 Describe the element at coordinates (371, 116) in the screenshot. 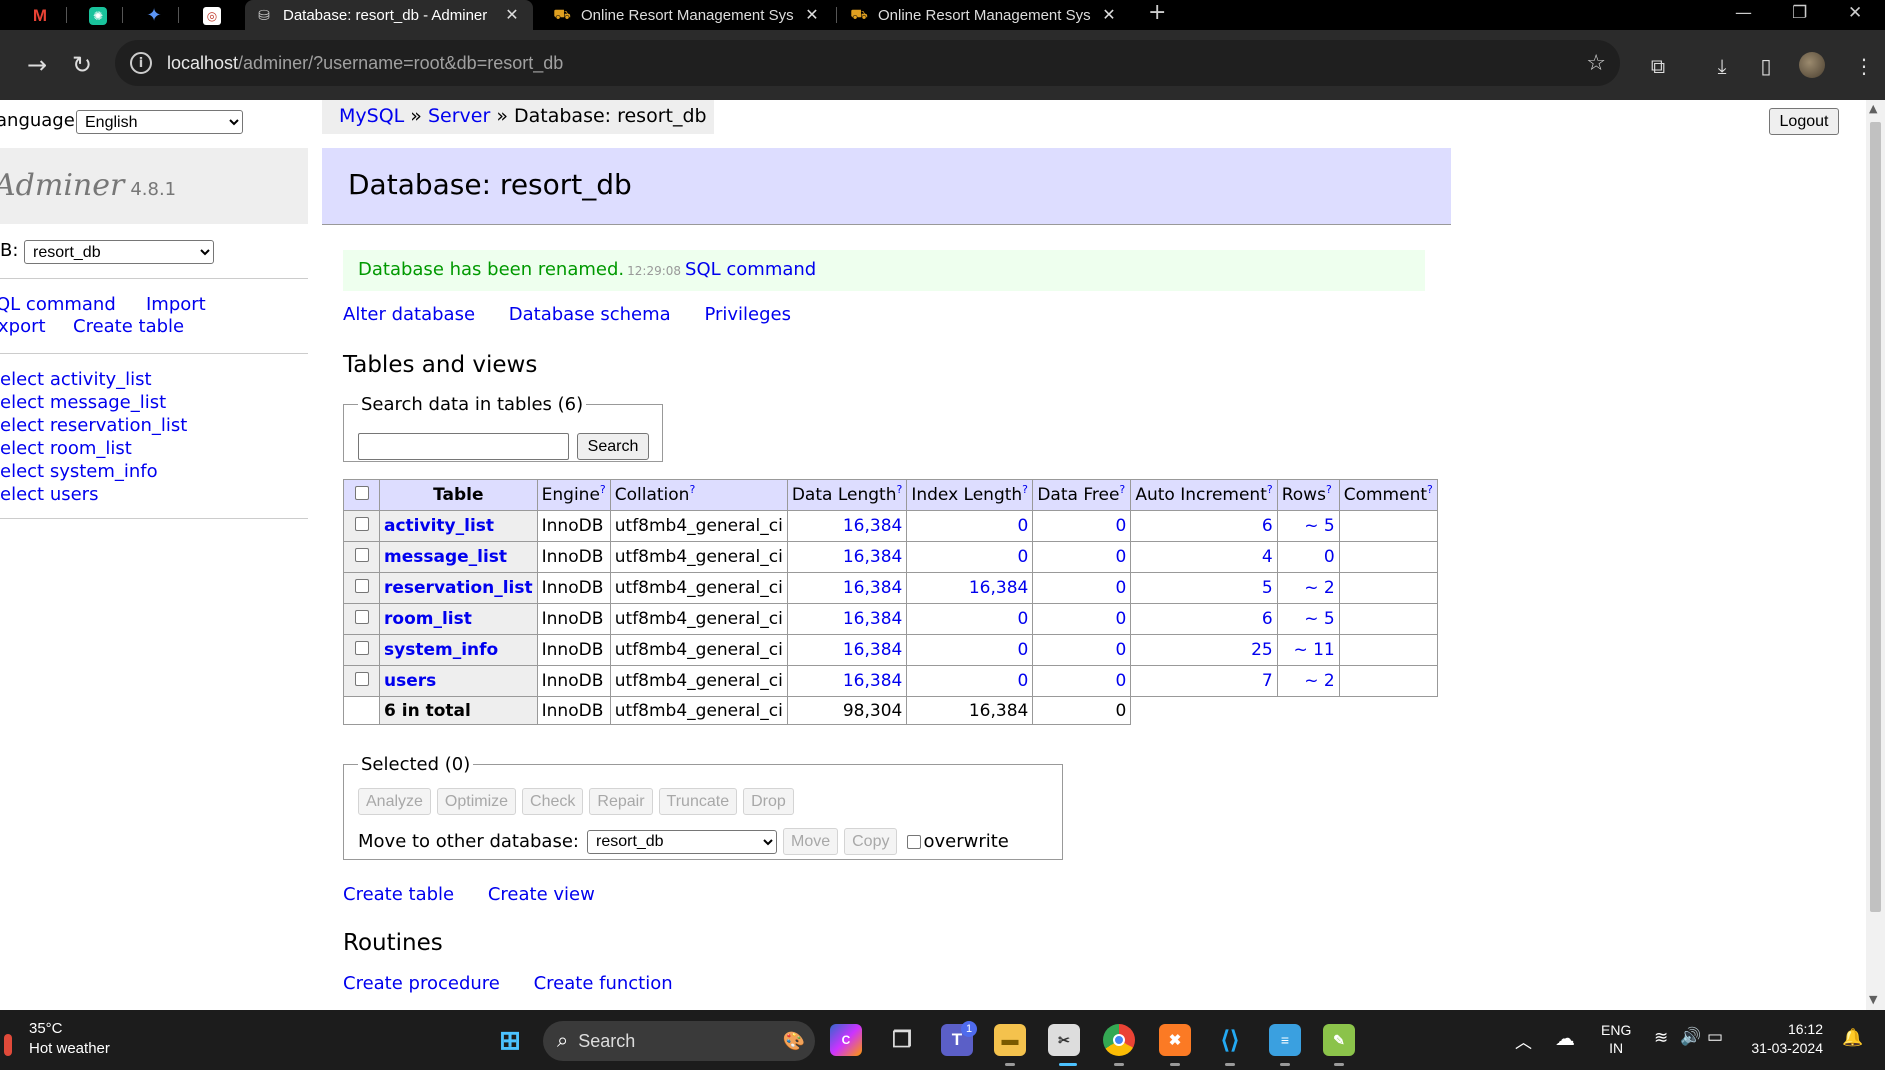

I see `breadcrumb-mysql-link: MySQL` at that location.